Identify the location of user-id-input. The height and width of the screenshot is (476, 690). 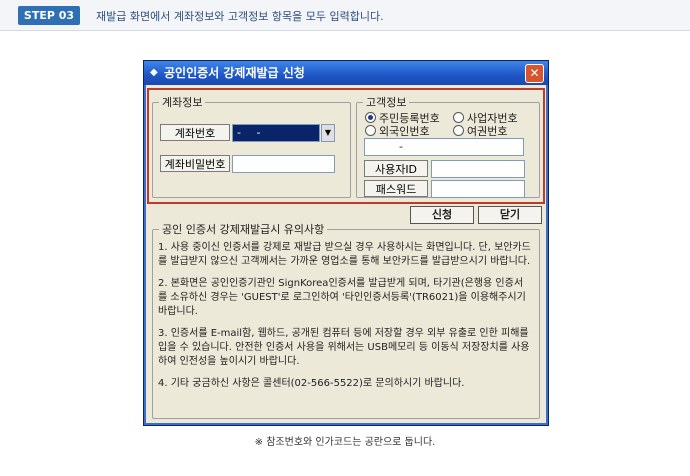
(478, 169).